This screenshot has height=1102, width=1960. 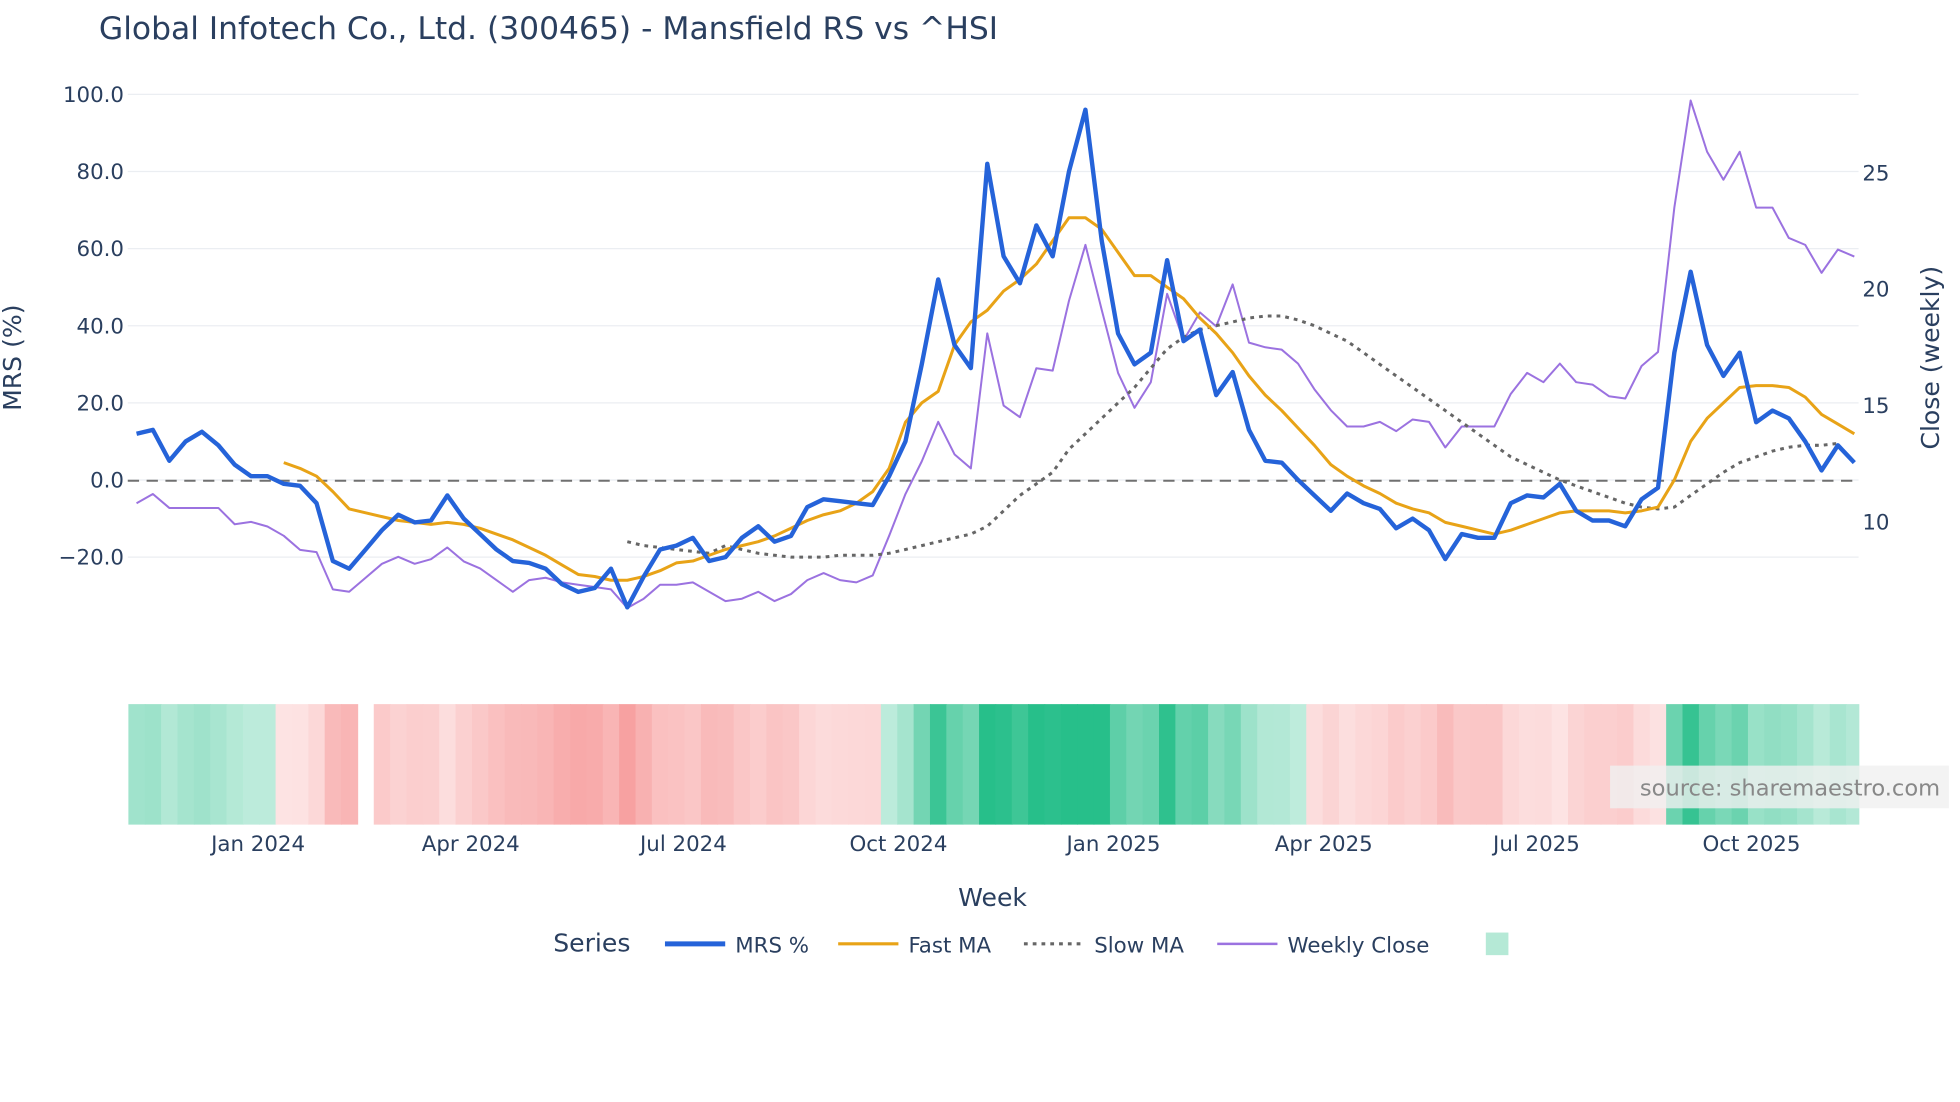 I want to click on legend-title: Series, so click(x=591, y=942).